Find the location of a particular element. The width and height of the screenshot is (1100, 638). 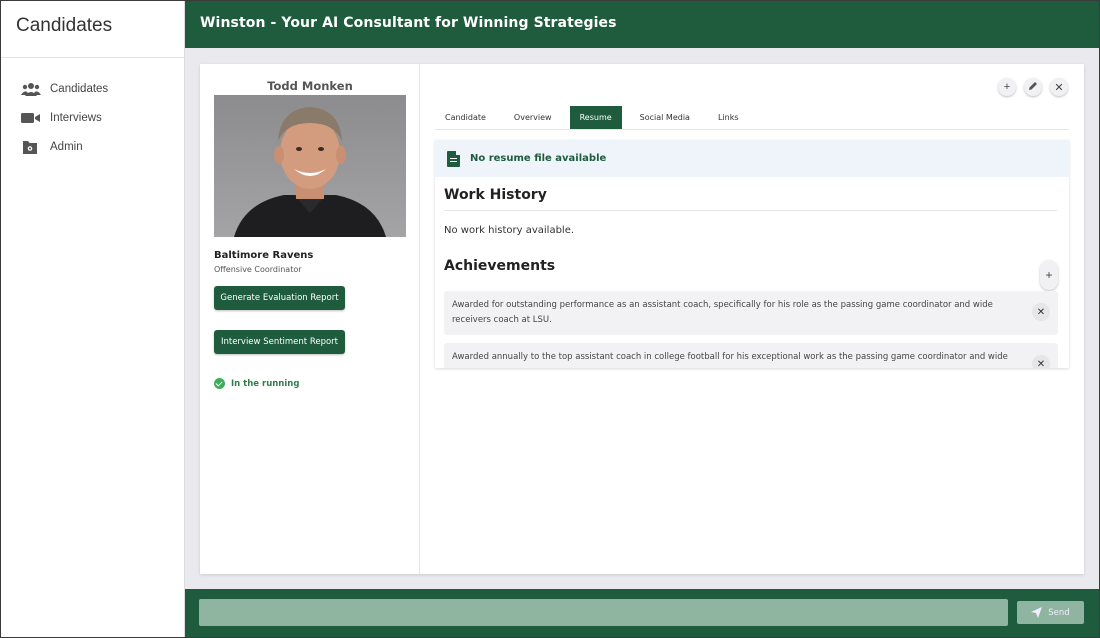

interview-sentiment-report-button: Interview Sentiment Report is located at coordinates (279, 342).